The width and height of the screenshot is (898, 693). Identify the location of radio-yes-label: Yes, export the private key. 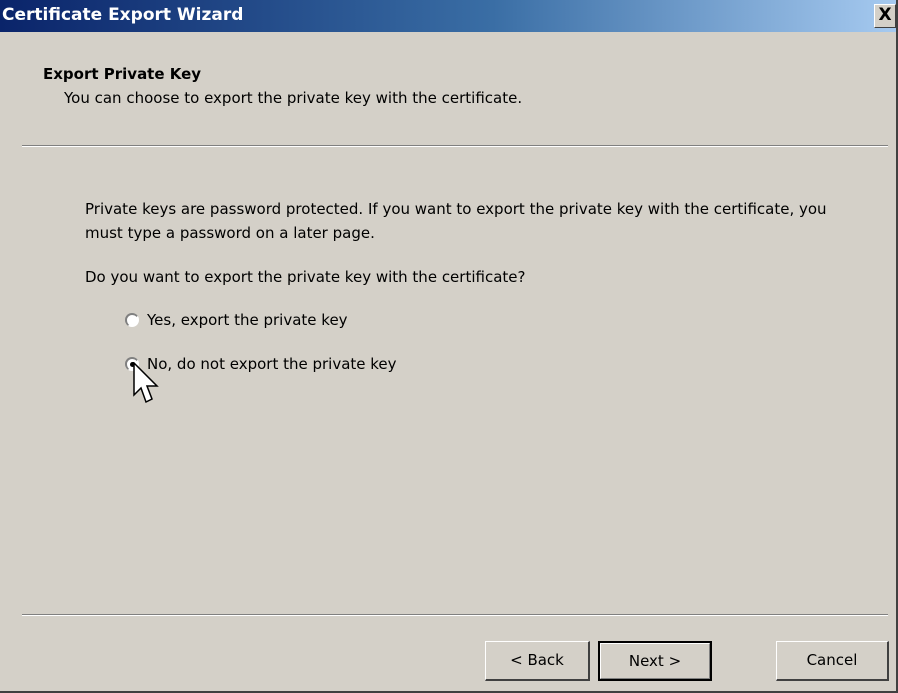
(247, 320).